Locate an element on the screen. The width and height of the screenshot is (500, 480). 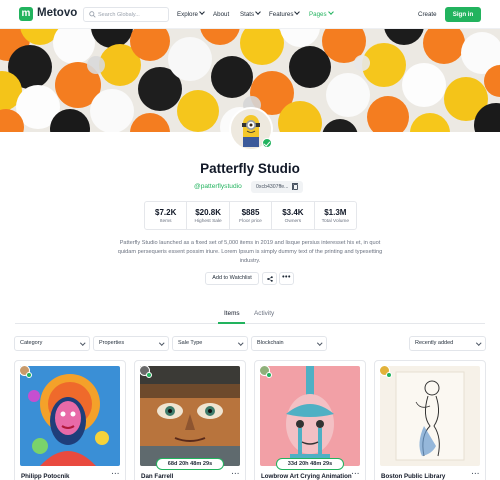
tab-items: Items is located at coordinates (232, 313).